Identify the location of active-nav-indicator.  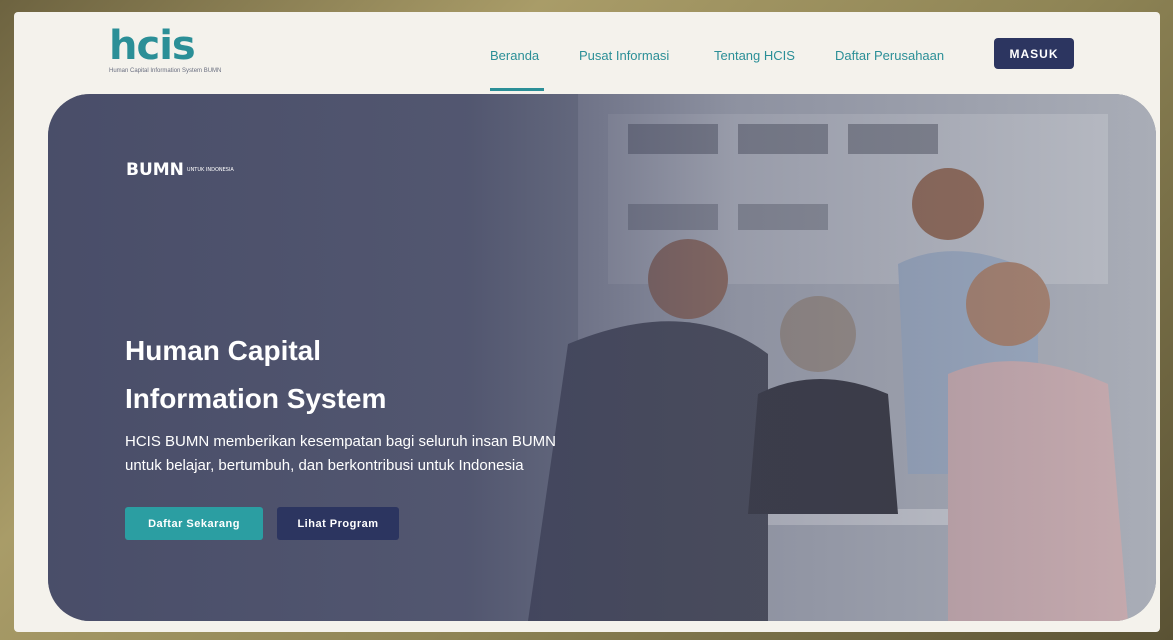
(517, 89).